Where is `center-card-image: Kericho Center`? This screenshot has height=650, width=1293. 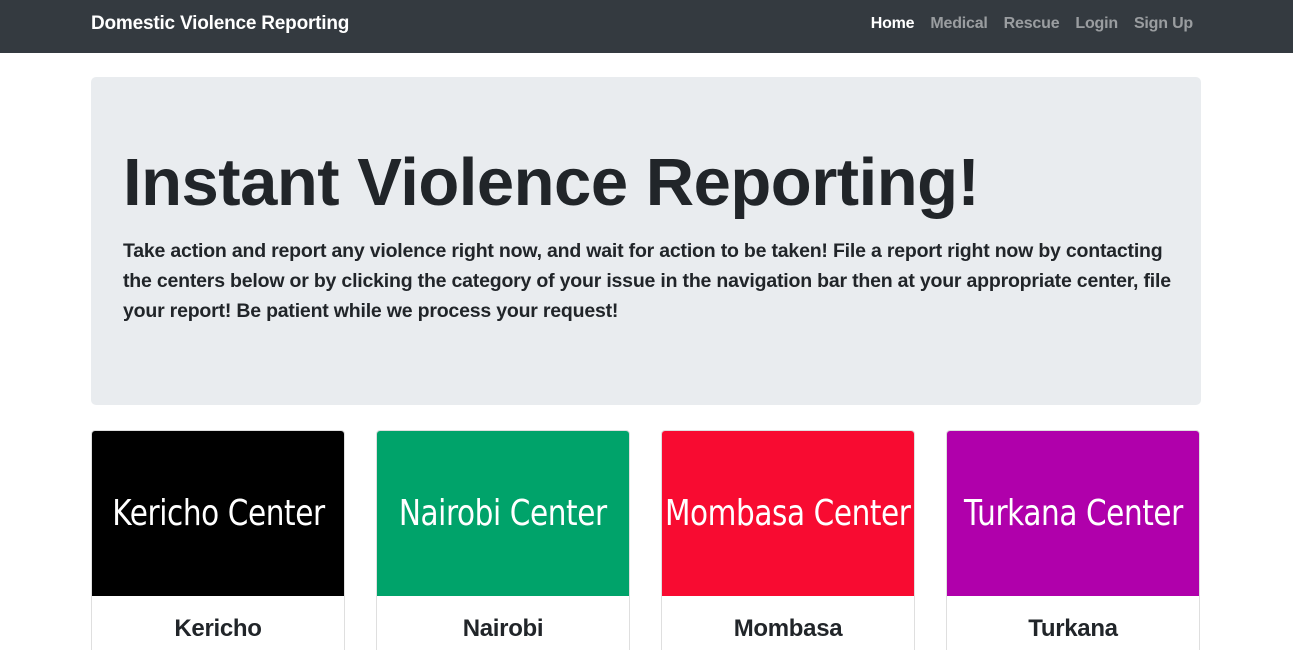
center-card-image: Kericho Center is located at coordinates (218, 513).